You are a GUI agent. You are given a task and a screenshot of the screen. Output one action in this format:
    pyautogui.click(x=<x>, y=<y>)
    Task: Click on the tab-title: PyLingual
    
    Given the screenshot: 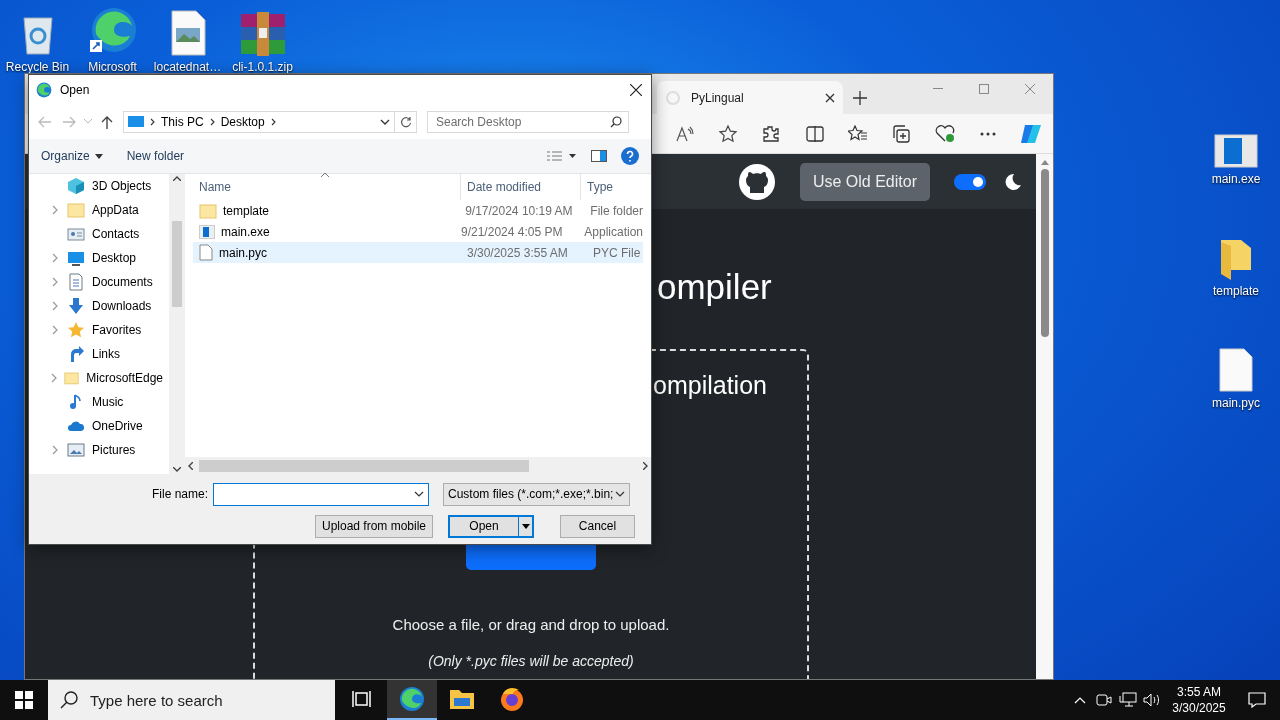 What is the action you would take?
    pyautogui.click(x=718, y=97)
    